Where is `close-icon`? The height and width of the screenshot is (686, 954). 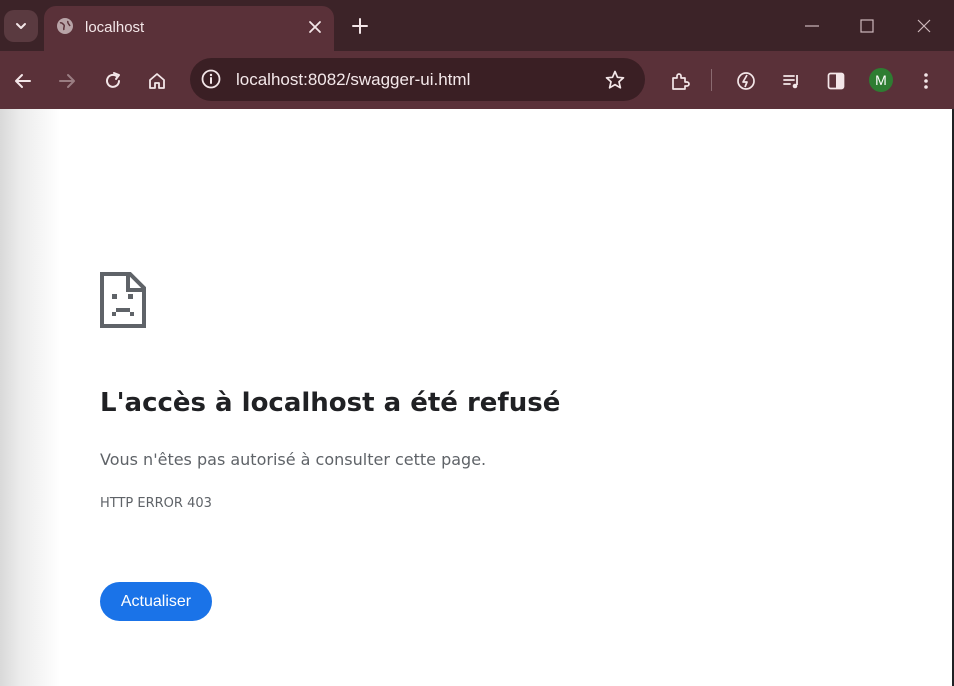 close-icon is located at coordinates (315, 27).